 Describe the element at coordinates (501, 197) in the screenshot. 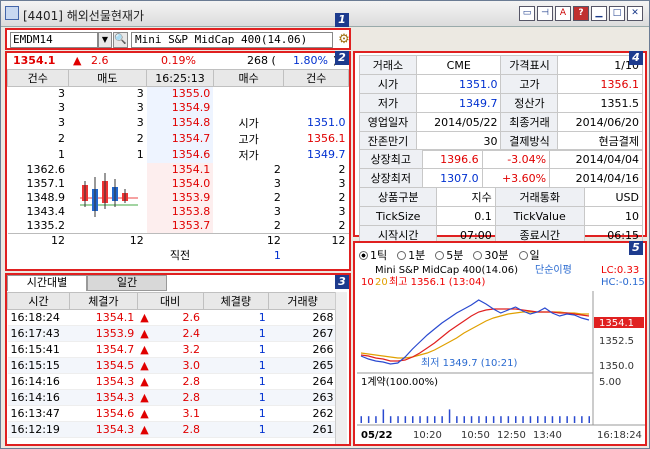

I see `info-row: 상품구분 지수 거래통화 USD` at that location.